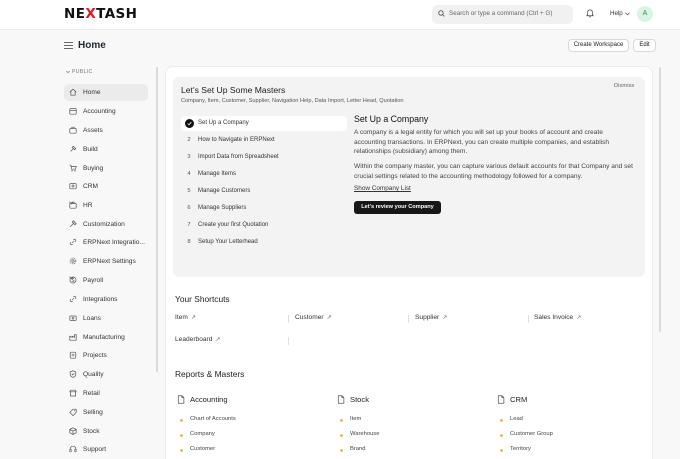 The width and height of the screenshot is (680, 459). What do you see at coordinates (660, 199) in the screenshot?
I see `main-scrollbar` at bounding box center [660, 199].